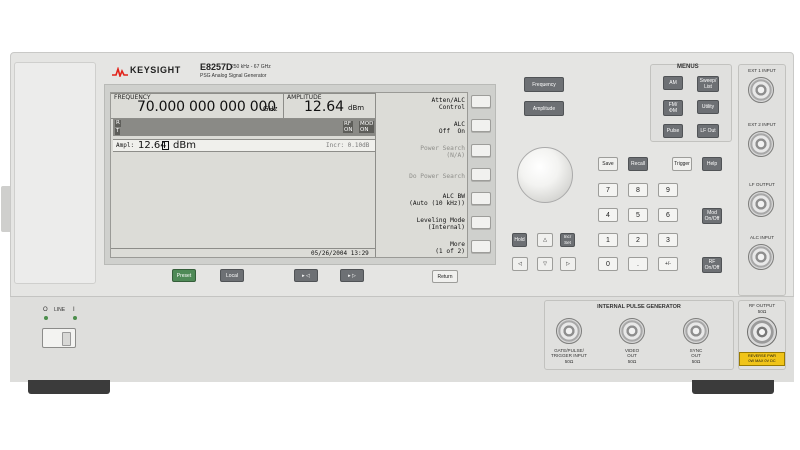  What do you see at coordinates (712, 164) in the screenshot?
I see `help-button: Help` at bounding box center [712, 164].